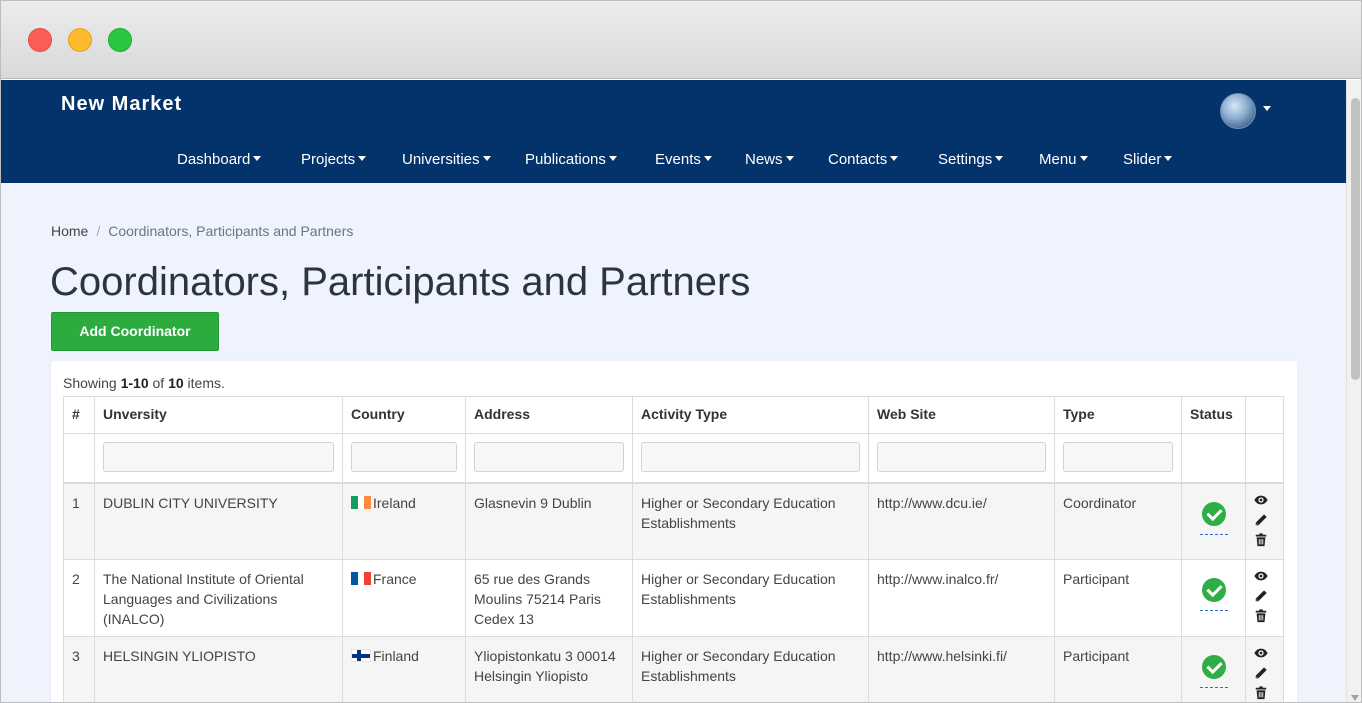 This screenshot has height=703, width=1362. I want to click on filter-row, so click(673, 458).